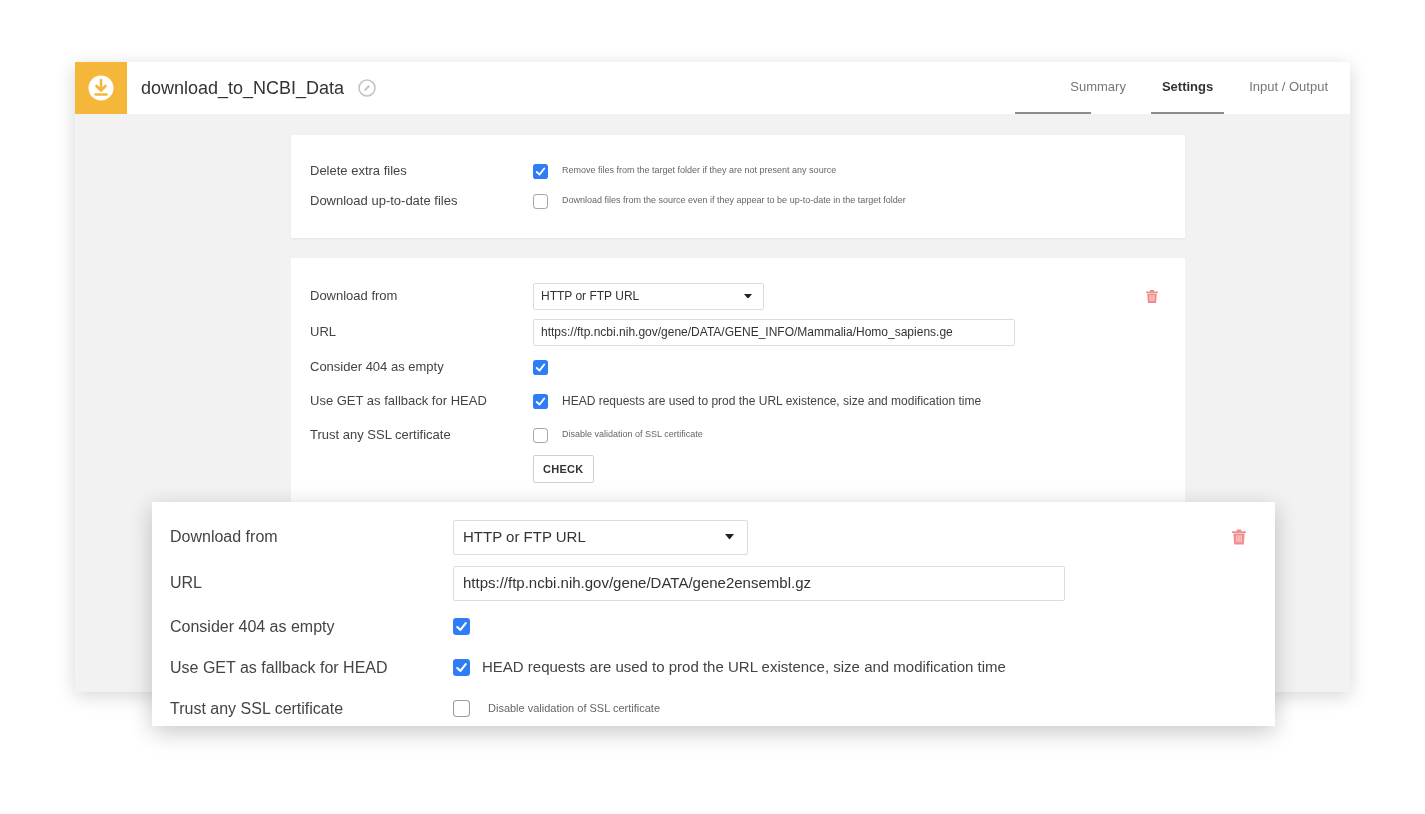 This screenshot has height=814, width=1425. Describe the element at coordinates (367, 88) in the screenshot. I see `edit-icon` at that location.